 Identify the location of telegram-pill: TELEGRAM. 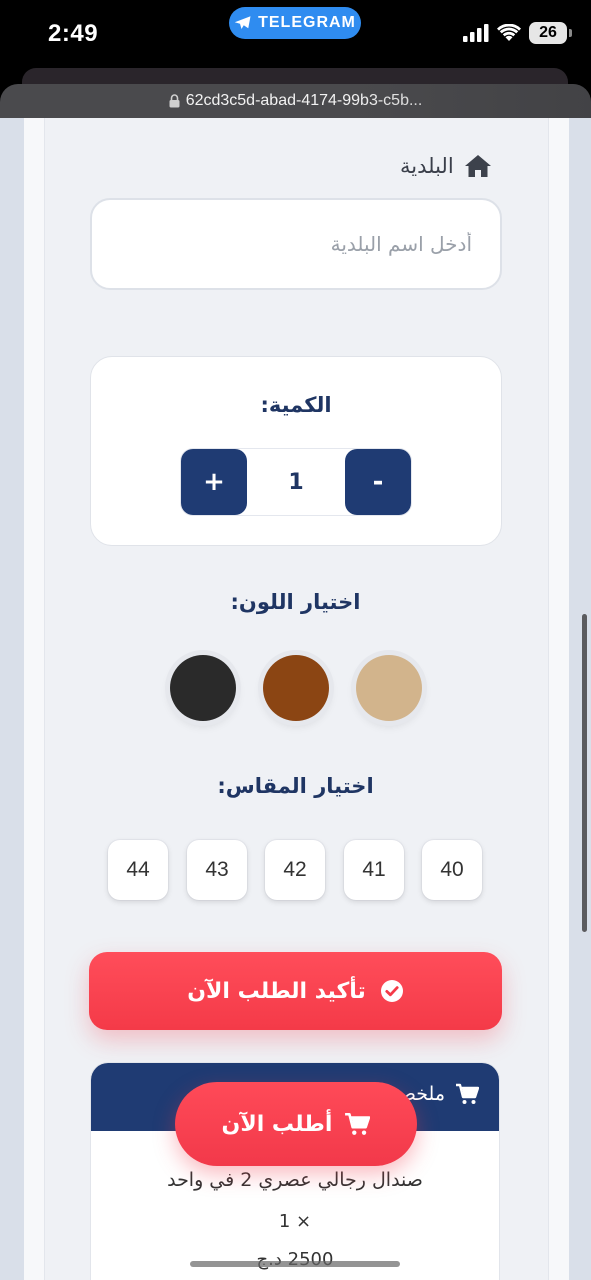
(295, 23).